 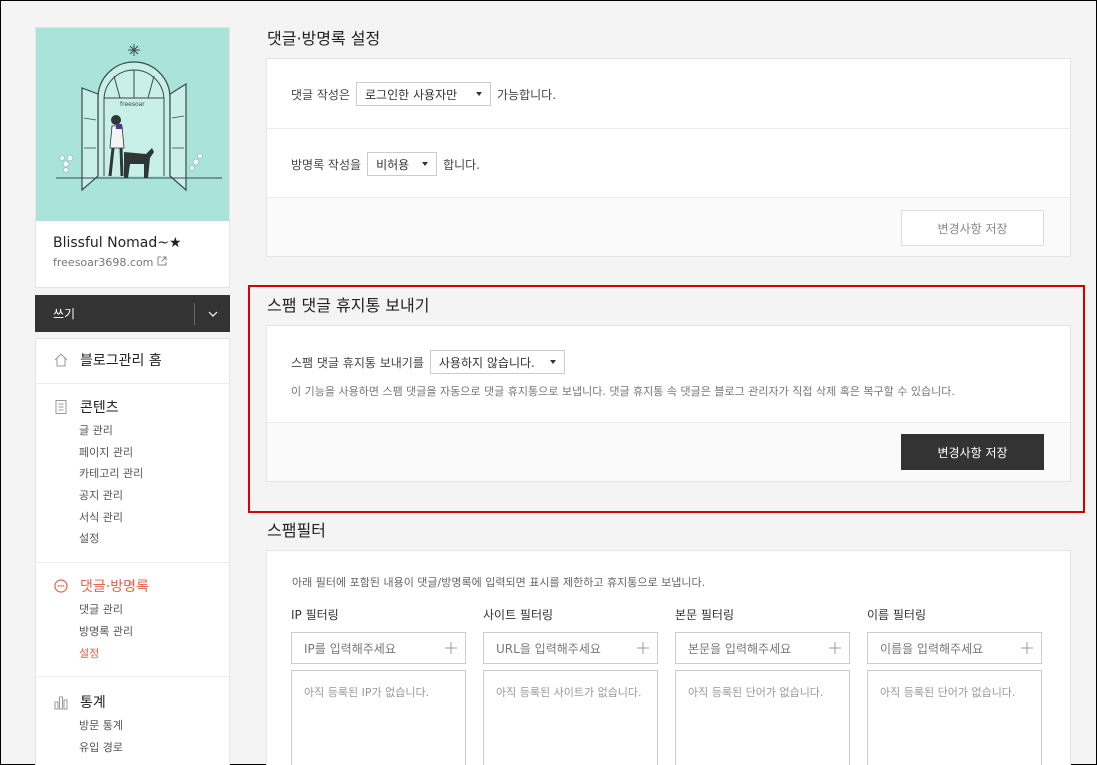 I want to click on name-filter-list: 아직 등록된 단어가 없습니다., so click(x=954, y=717).